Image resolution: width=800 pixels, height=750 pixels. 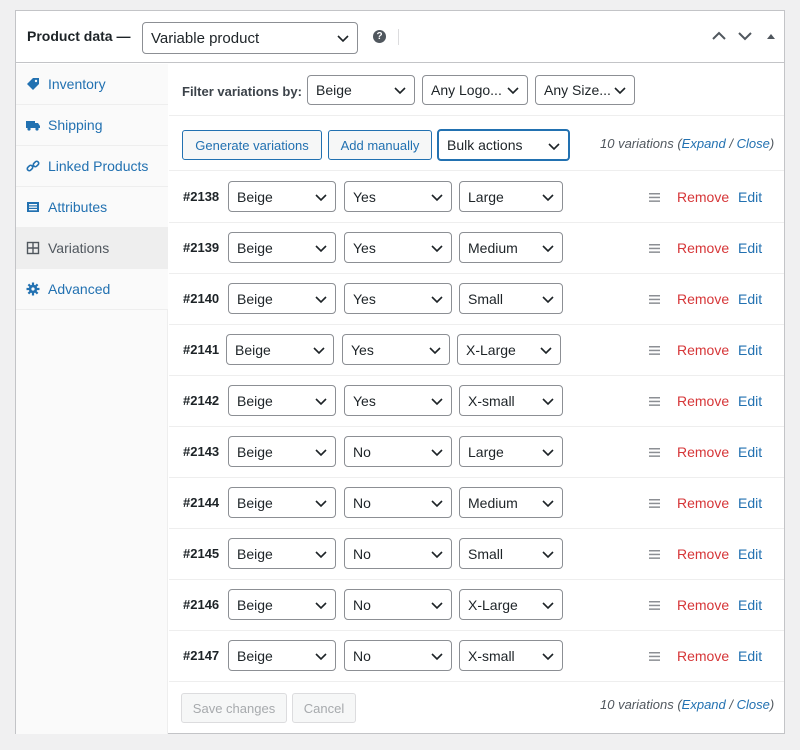 What do you see at coordinates (745, 36) in the screenshot?
I see `move-down-icon` at bounding box center [745, 36].